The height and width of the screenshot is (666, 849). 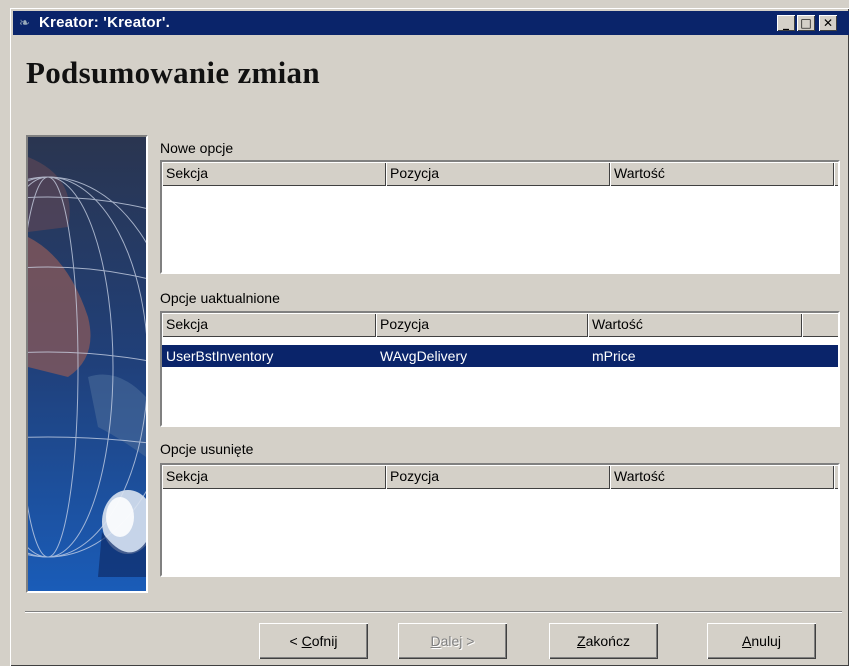 What do you see at coordinates (324, 641) in the screenshot?
I see `back-label: ofnij` at bounding box center [324, 641].